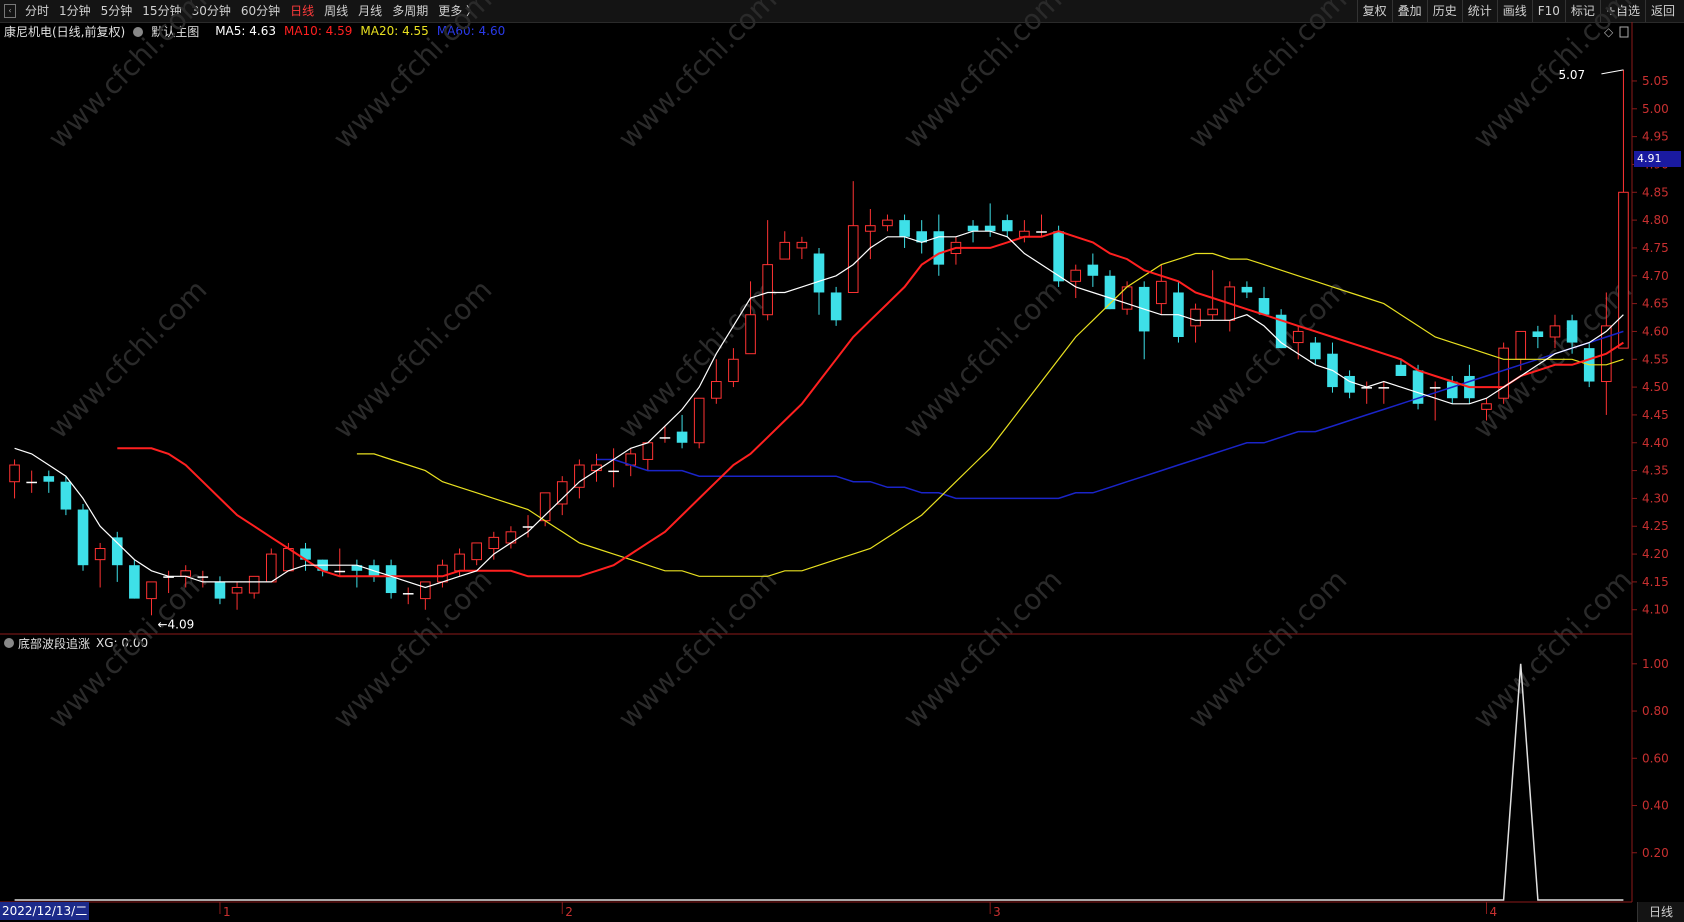 This screenshot has width=1684, height=922. I want to click on price-tick-label: 4.30, so click(1655, 498).